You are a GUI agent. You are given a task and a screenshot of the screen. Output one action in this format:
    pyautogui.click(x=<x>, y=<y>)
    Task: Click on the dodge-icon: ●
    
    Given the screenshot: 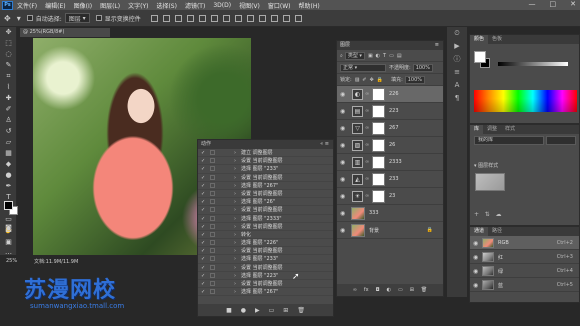 What is the action you would take?
    pyautogui.click(x=8, y=175)
    